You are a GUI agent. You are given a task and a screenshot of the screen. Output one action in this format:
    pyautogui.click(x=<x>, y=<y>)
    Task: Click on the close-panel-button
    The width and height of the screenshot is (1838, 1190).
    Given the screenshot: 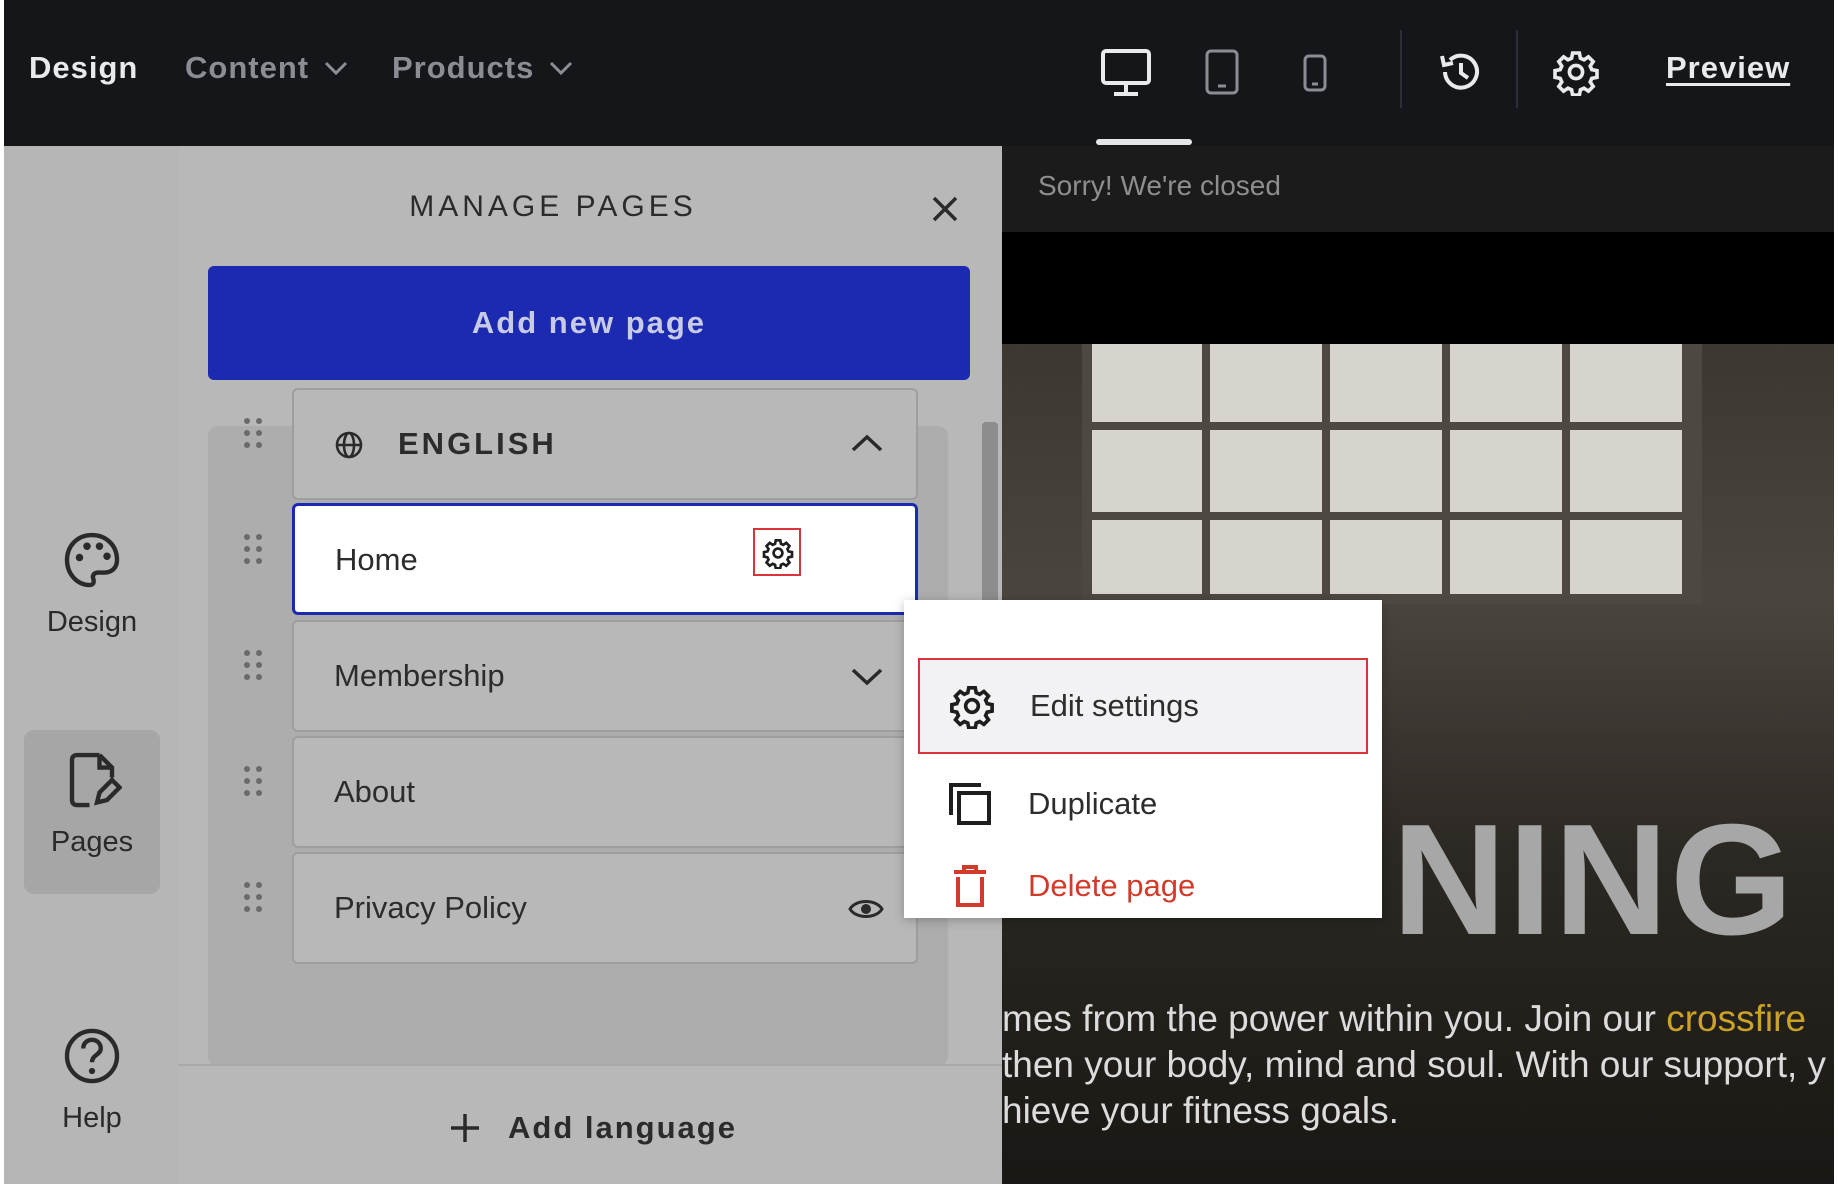 What is the action you would take?
    pyautogui.click(x=945, y=211)
    